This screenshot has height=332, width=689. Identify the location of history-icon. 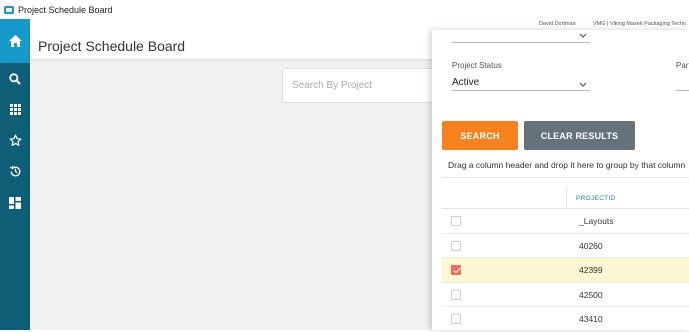
(14, 171).